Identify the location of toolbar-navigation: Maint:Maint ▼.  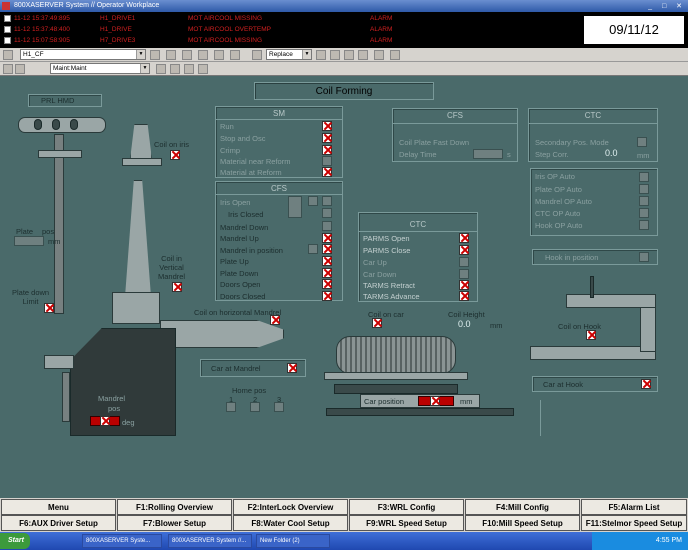
(344, 69).